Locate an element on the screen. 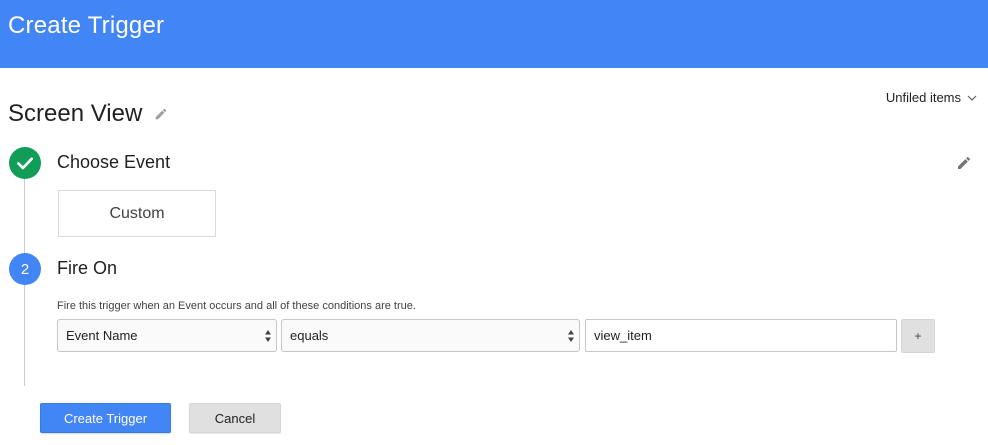 This screenshot has width=988, height=445. condition-field-select: Event Name is located at coordinates (167, 335).